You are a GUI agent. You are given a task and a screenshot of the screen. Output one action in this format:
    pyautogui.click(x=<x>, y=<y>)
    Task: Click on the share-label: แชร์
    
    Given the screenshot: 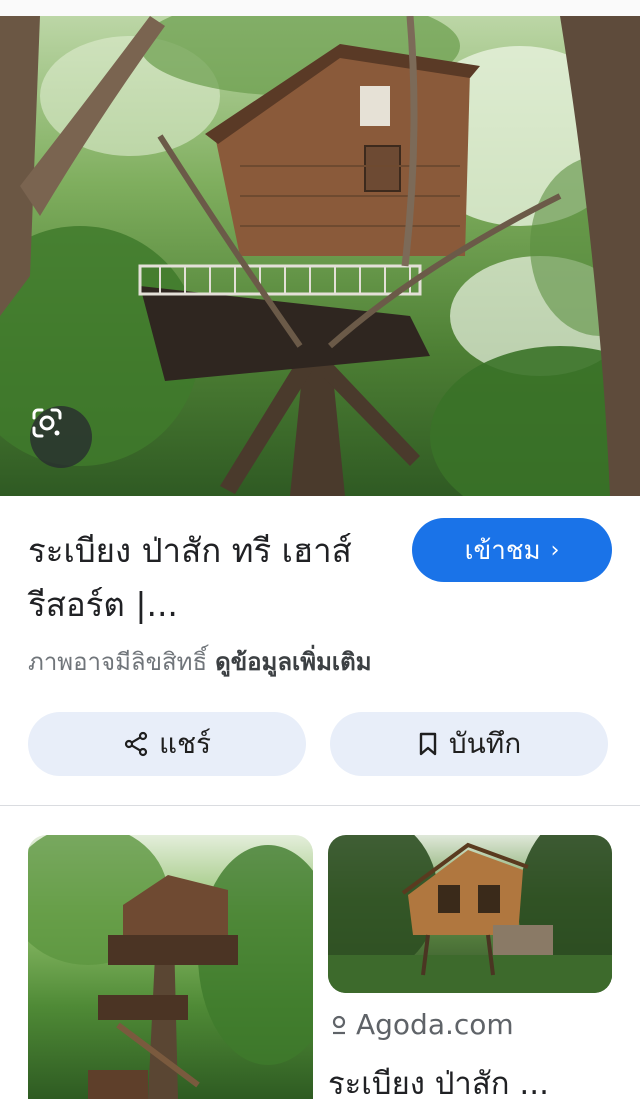 What is the action you would take?
    pyautogui.click(x=185, y=743)
    